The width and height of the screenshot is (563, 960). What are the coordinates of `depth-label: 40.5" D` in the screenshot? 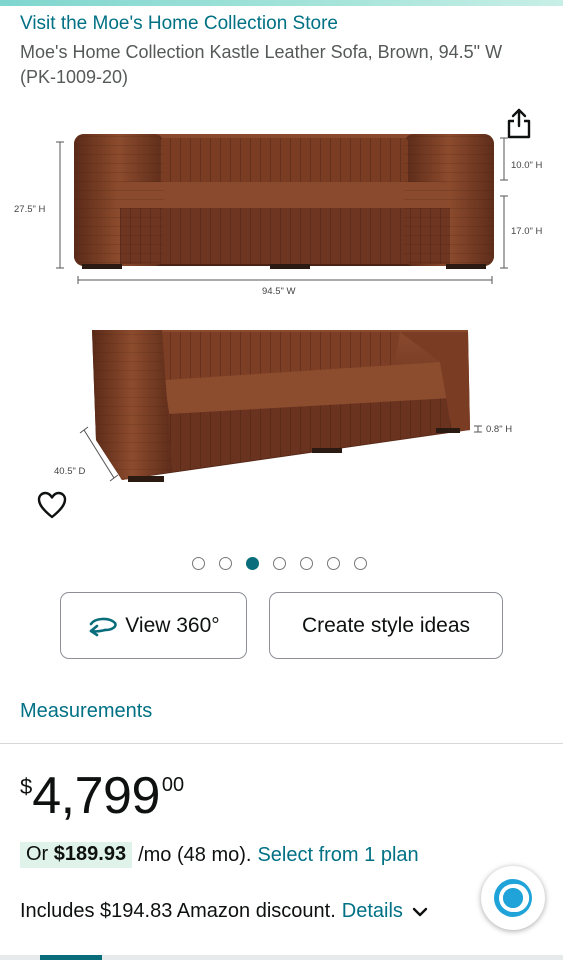 It's located at (70, 471).